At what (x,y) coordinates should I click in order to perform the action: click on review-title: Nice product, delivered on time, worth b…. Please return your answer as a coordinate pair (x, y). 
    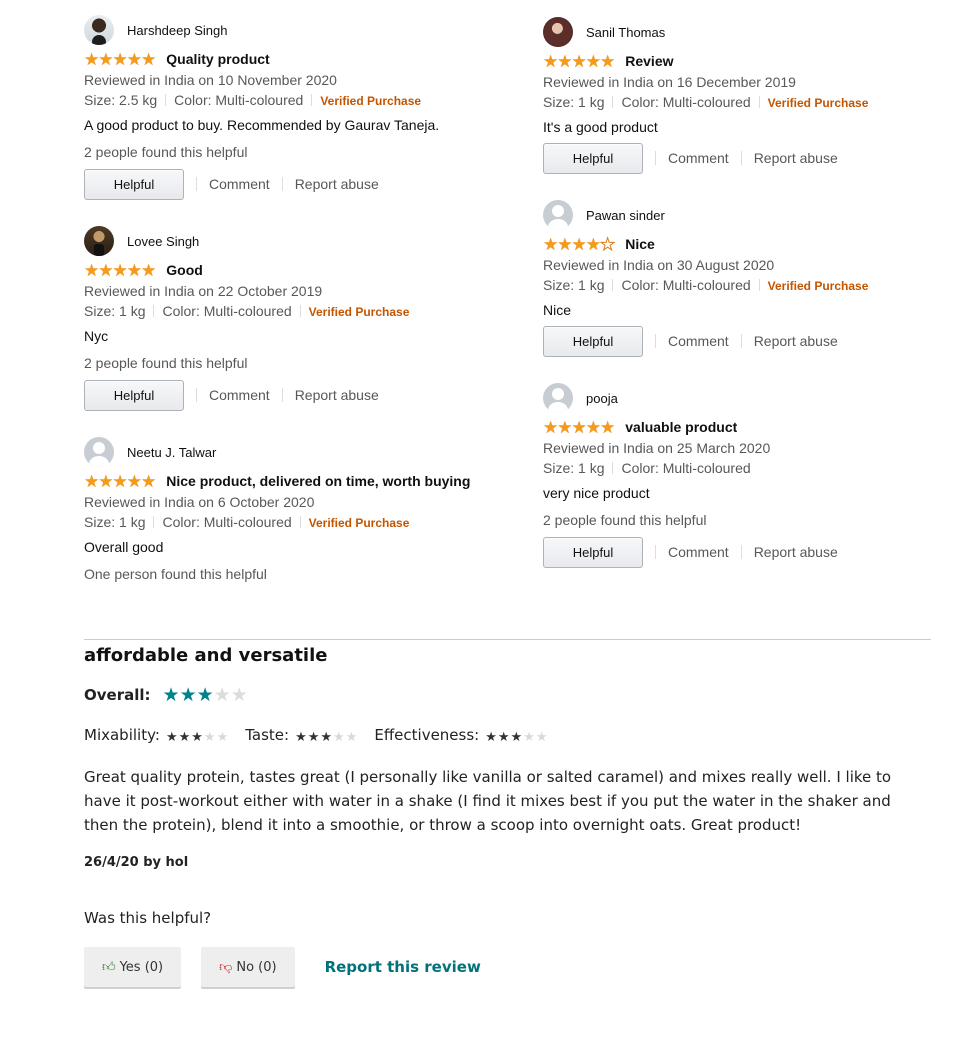
    Looking at the image, I should click on (318, 481).